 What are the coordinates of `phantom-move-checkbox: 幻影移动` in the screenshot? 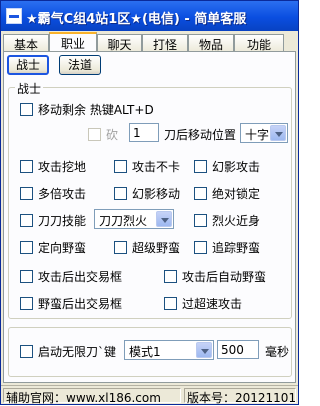 It's located at (147, 193).